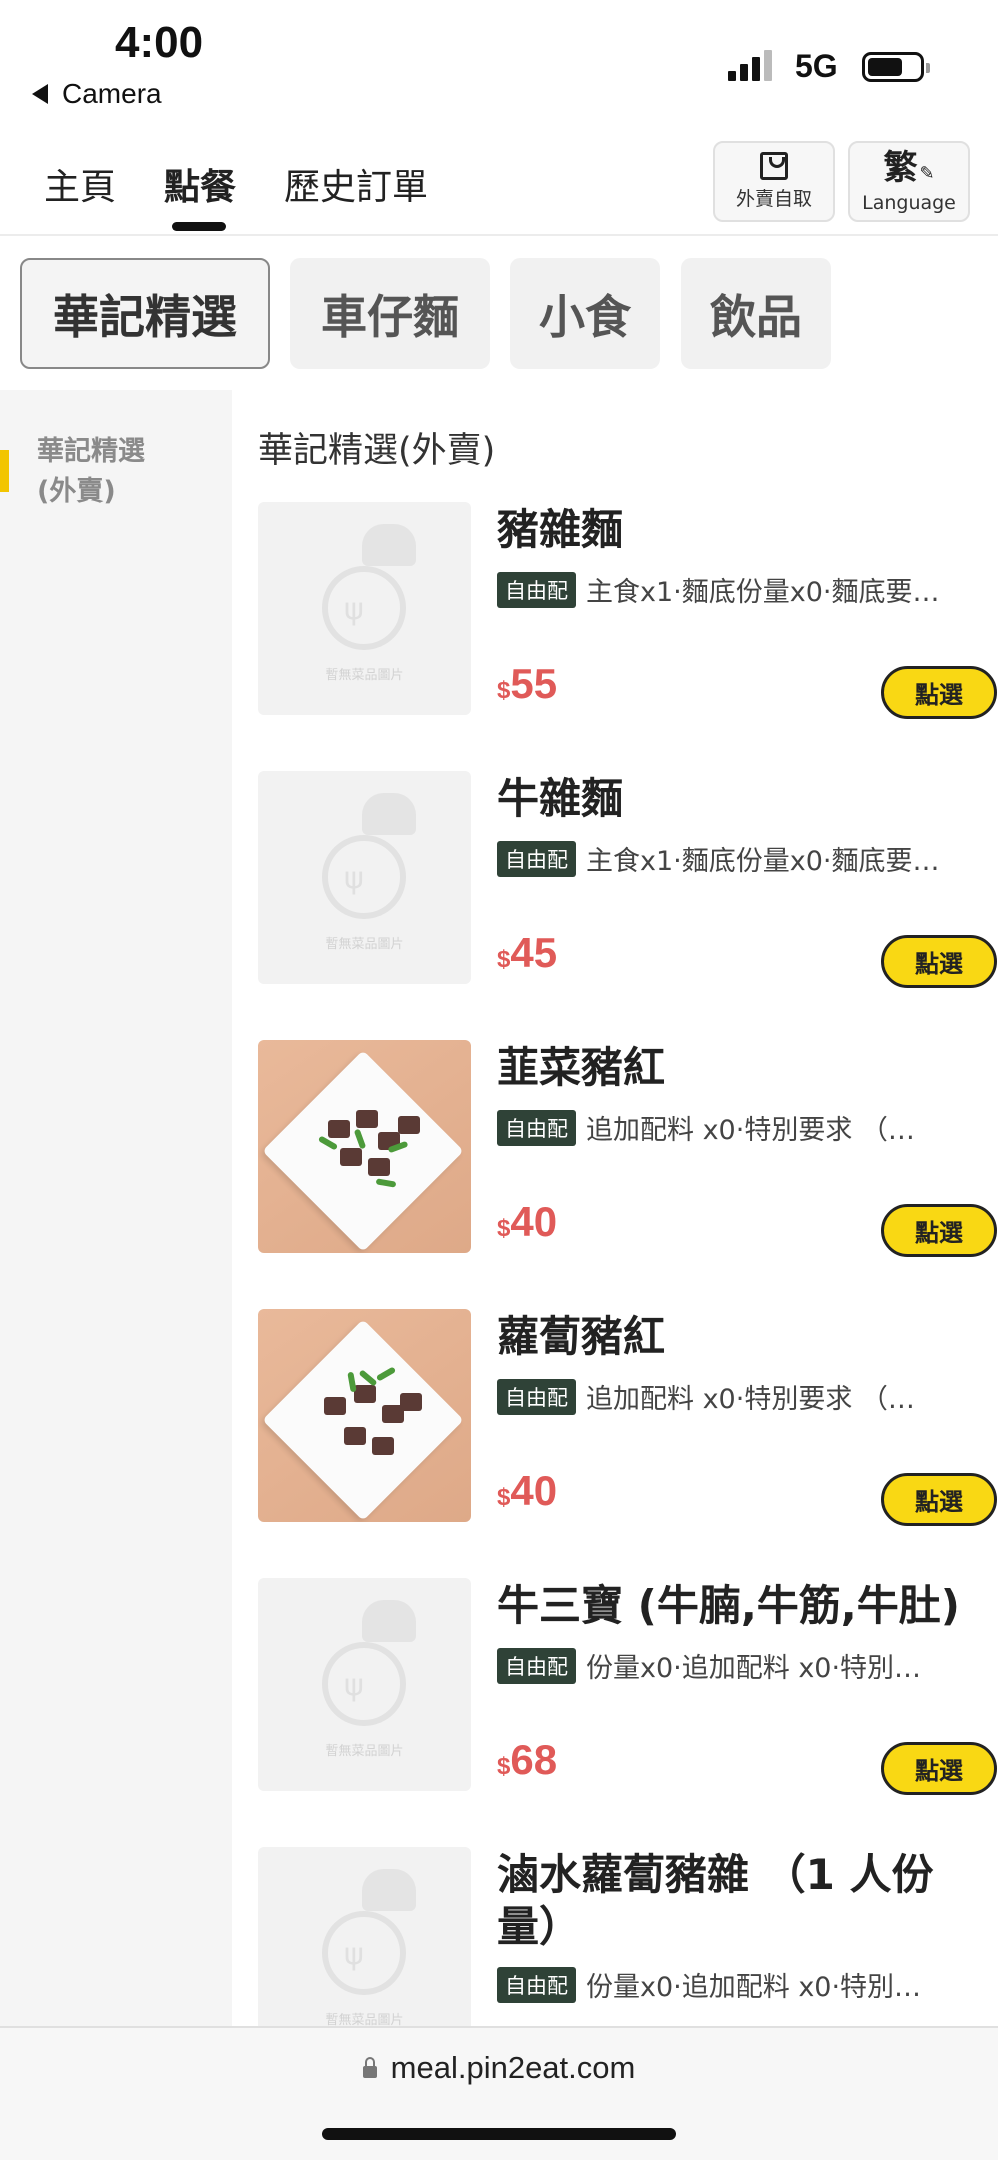 This screenshot has height=2160, width=998. I want to click on url-field: meal.pin2eat.com, so click(499, 2068).